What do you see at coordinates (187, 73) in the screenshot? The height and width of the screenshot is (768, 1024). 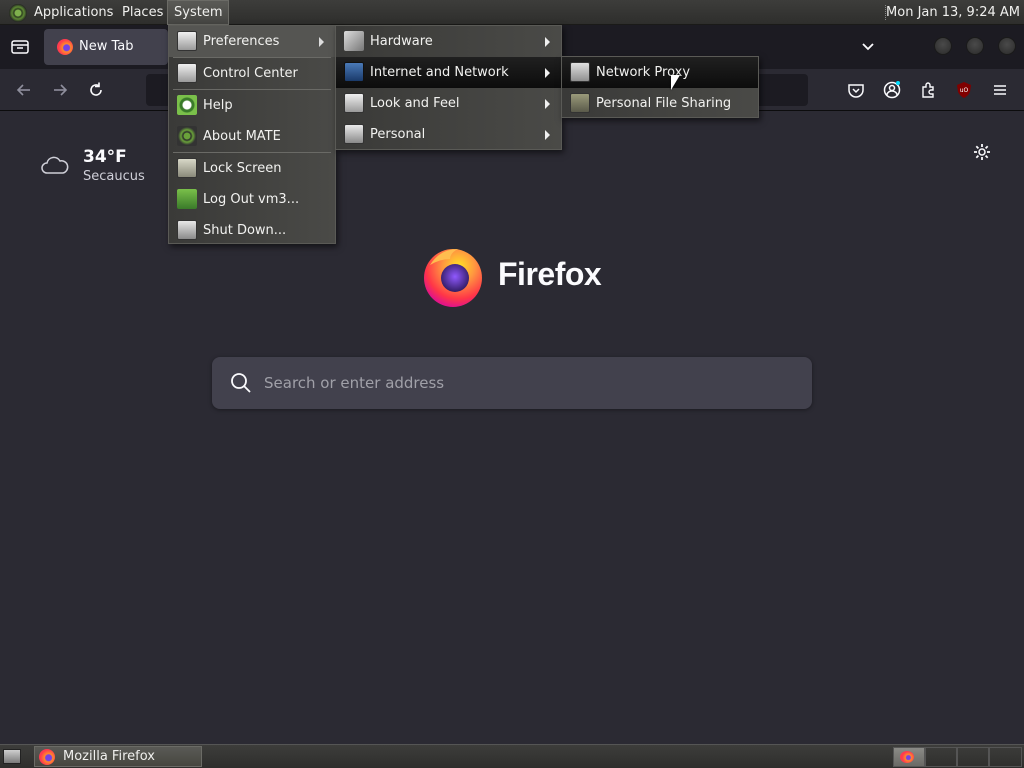 I see `control-center-icon` at bounding box center [187, 73].